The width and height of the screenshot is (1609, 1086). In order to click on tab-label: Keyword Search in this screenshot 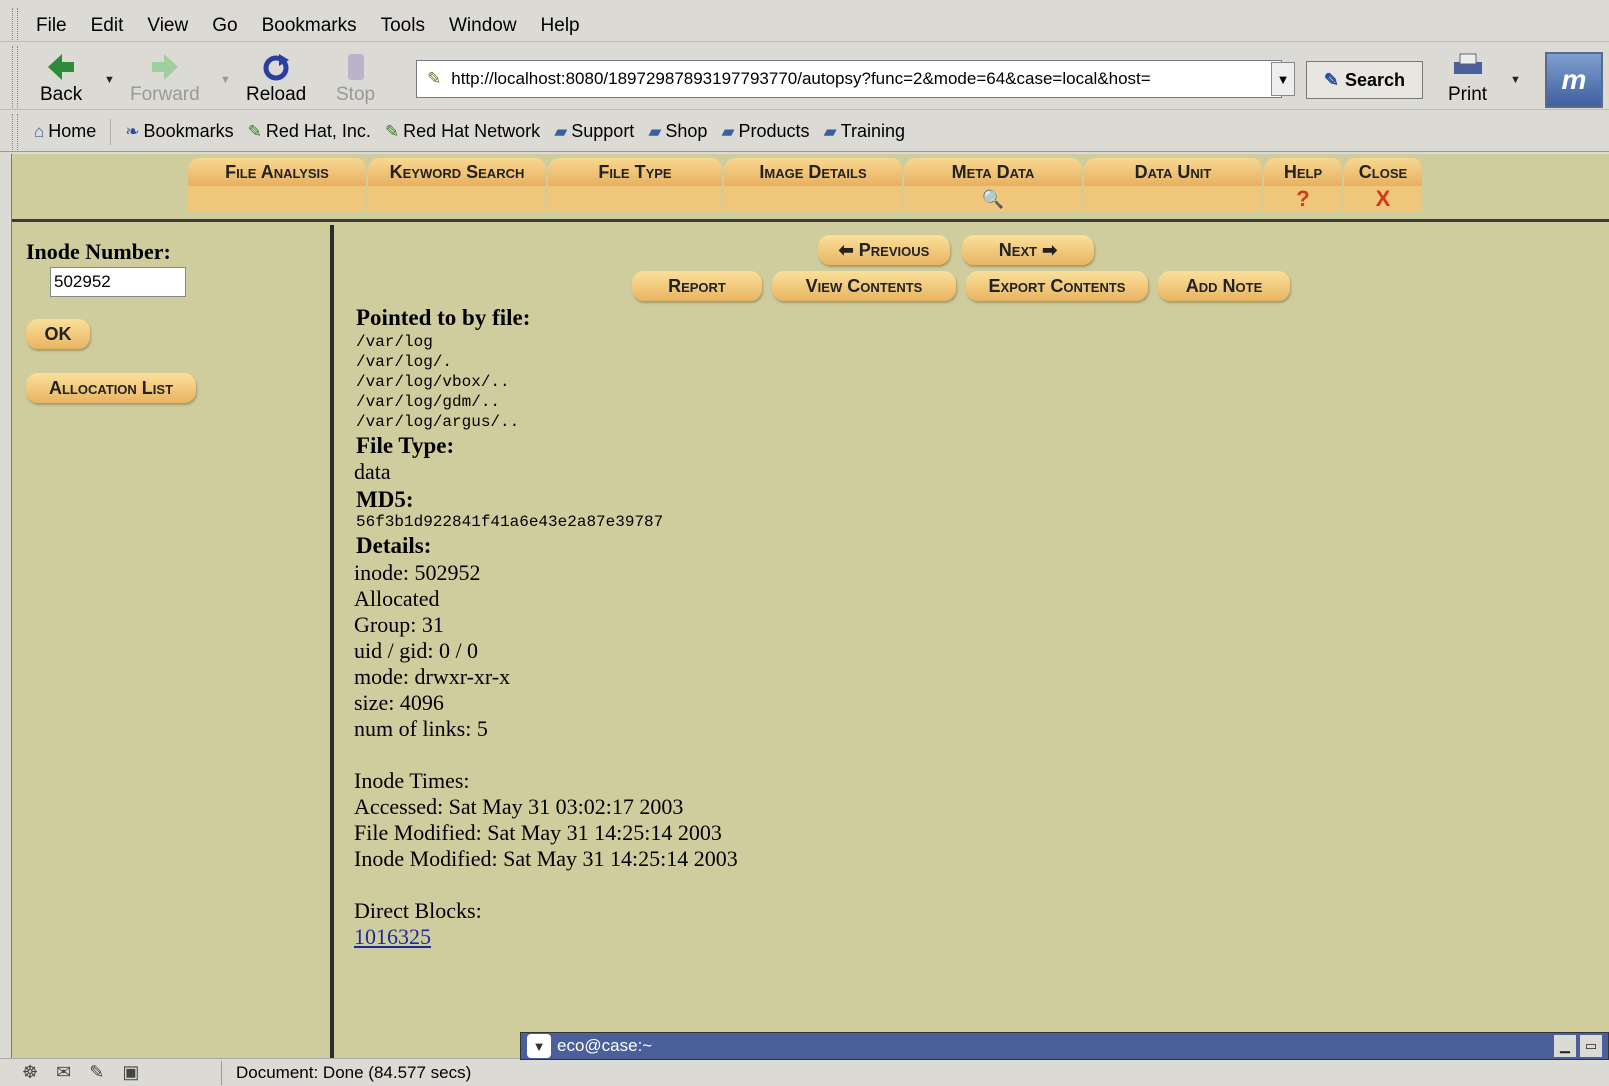, I will do `click(458, 172)`.